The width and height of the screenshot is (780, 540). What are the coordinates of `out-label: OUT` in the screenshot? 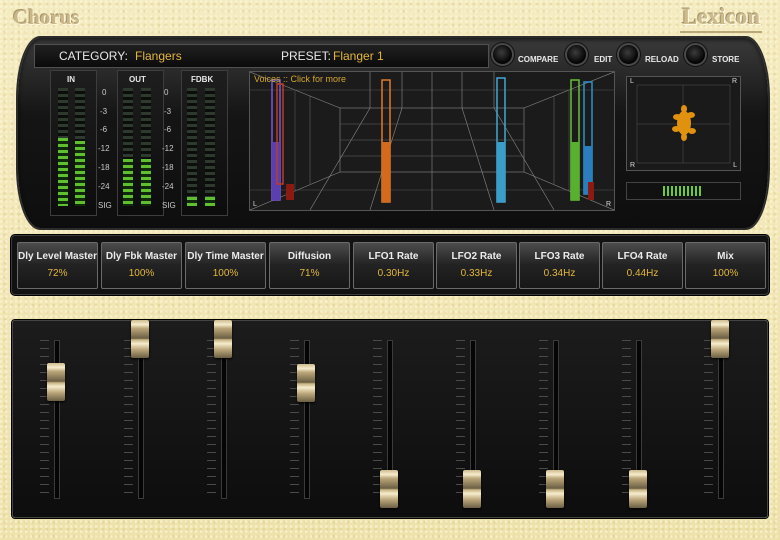 It's located at (137, 79).